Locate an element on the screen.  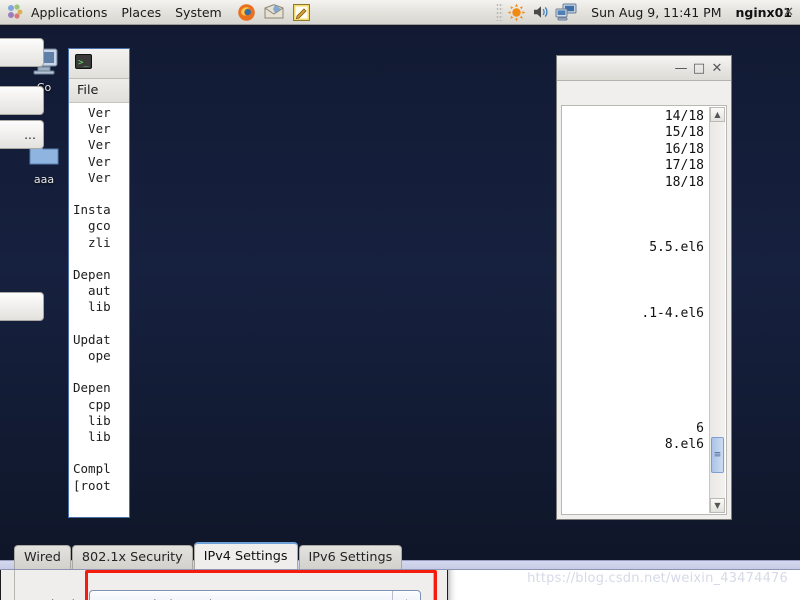
ipv4-settings-panel: Method: Automatic (DHCP) Addresses is located at coordinates (225, 584).